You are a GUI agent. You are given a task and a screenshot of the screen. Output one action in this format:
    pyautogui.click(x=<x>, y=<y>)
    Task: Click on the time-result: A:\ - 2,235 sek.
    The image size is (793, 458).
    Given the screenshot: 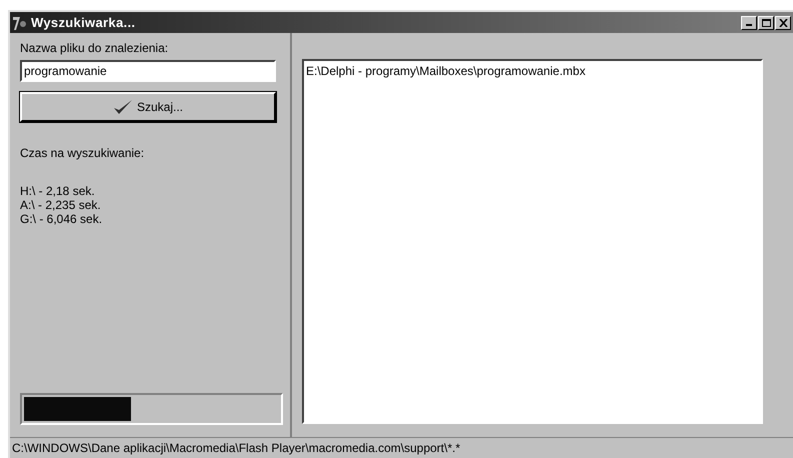 What is the action you would take?
    pyautogui.click(x=61, y=205)
    